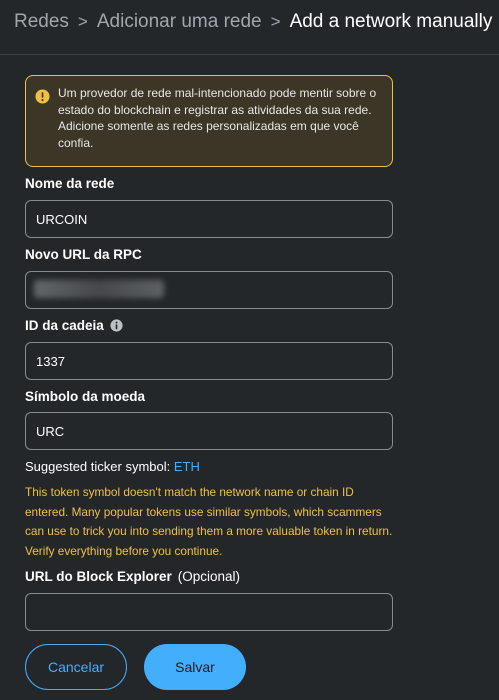 The image size is (499, 700). What do you see at coordinates (99, 289) in the screenshot?
I see `rpc-url-redacted` at bounding box center [99, 289].